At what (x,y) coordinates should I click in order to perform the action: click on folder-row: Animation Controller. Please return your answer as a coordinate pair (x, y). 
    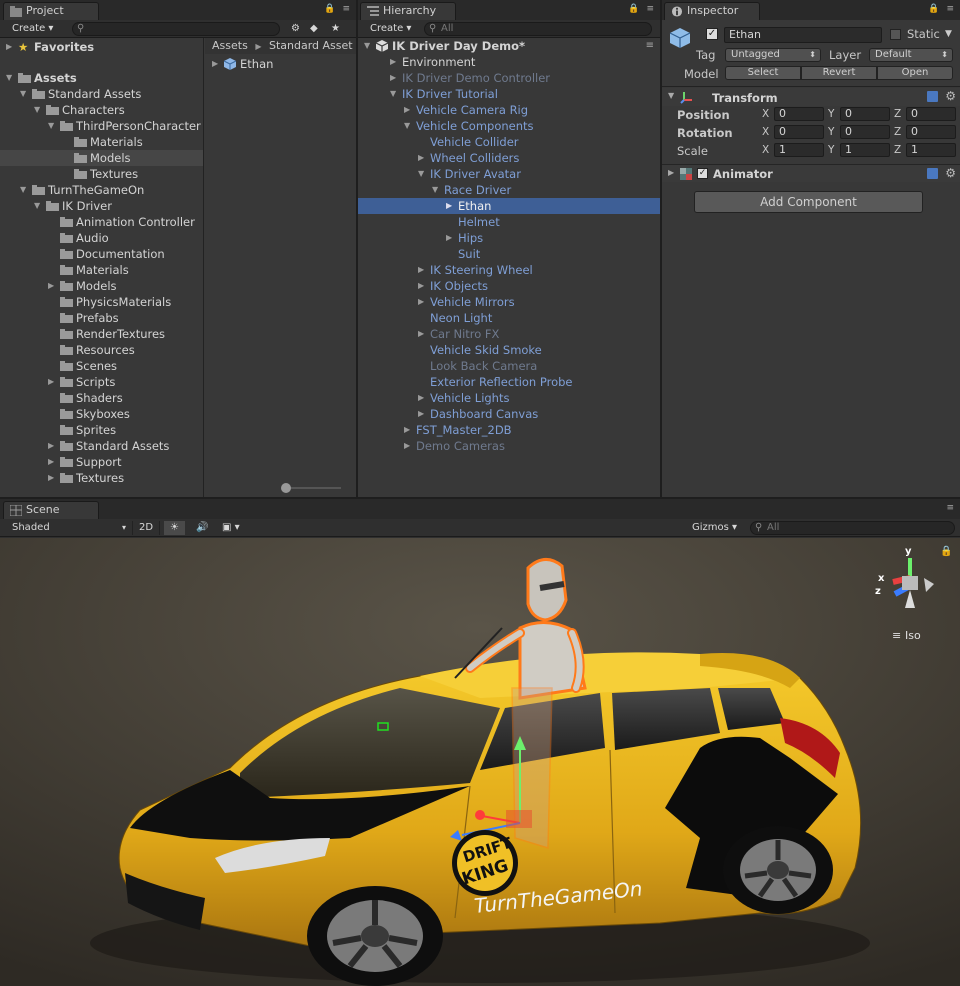
    Looking at the image, I should click on (101, 222).